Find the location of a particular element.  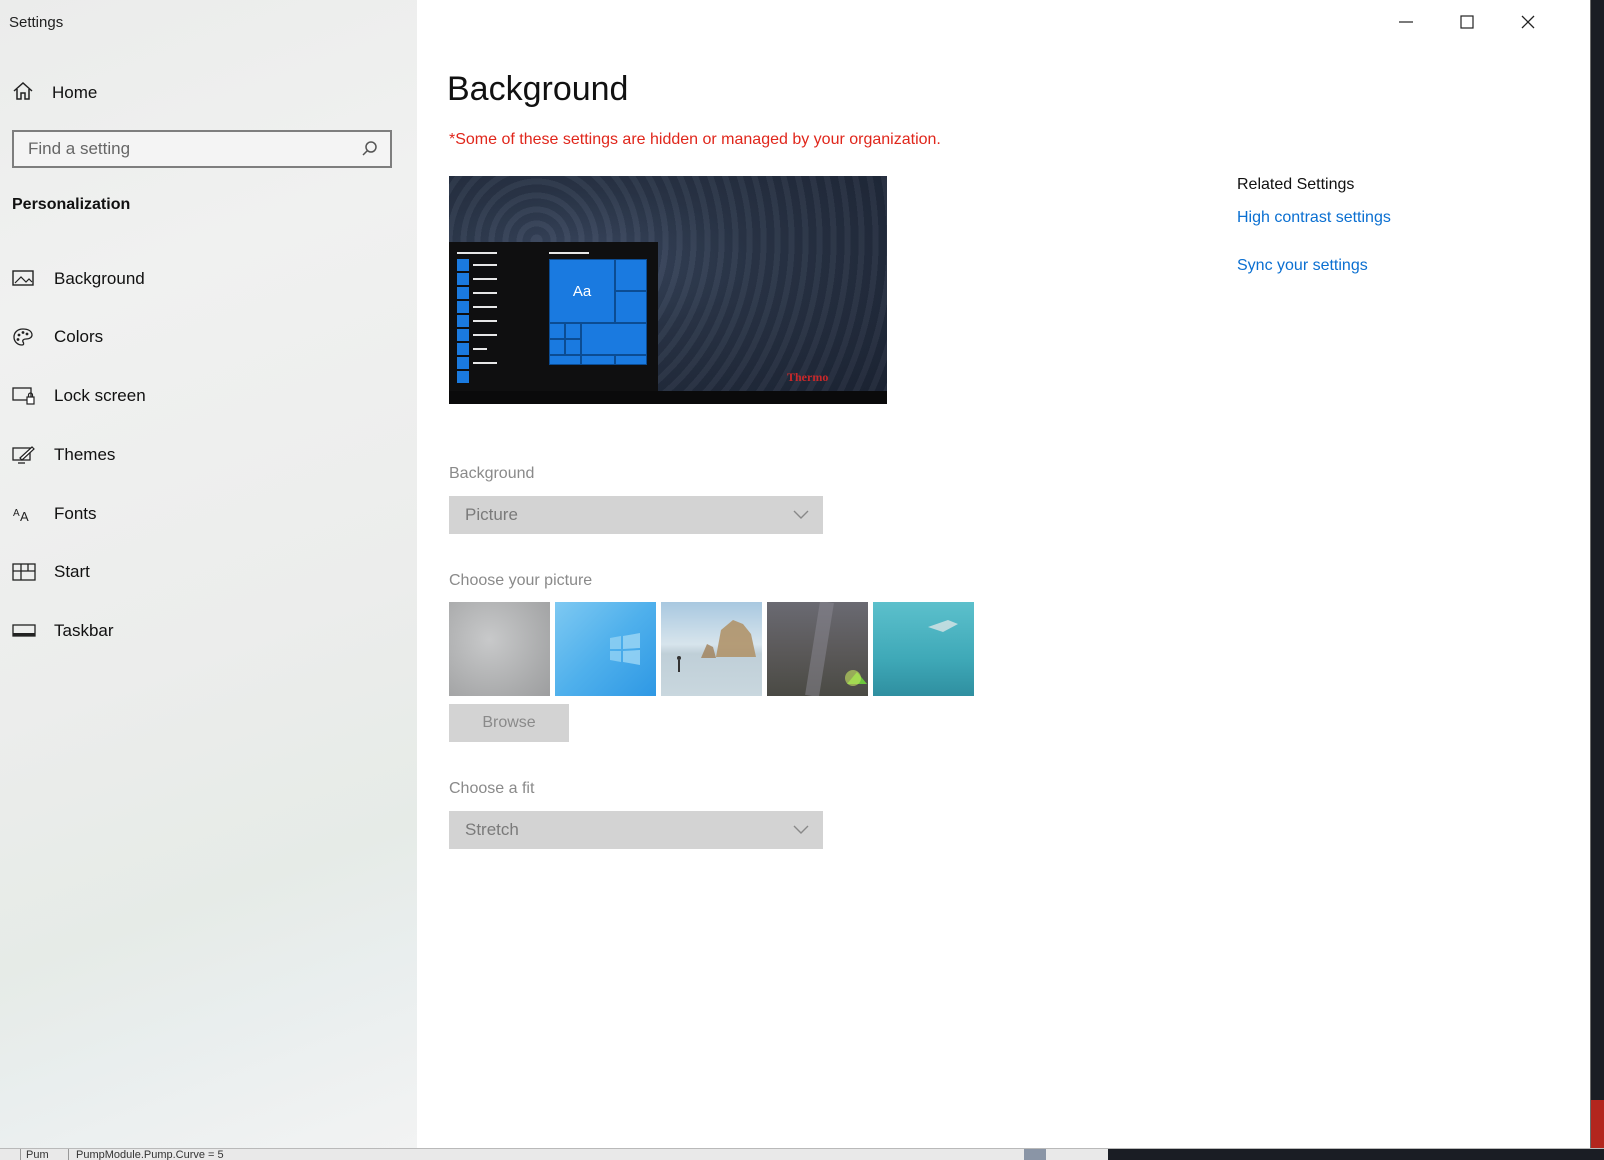

section-title: Personalization is located at coordinates (71, 204).